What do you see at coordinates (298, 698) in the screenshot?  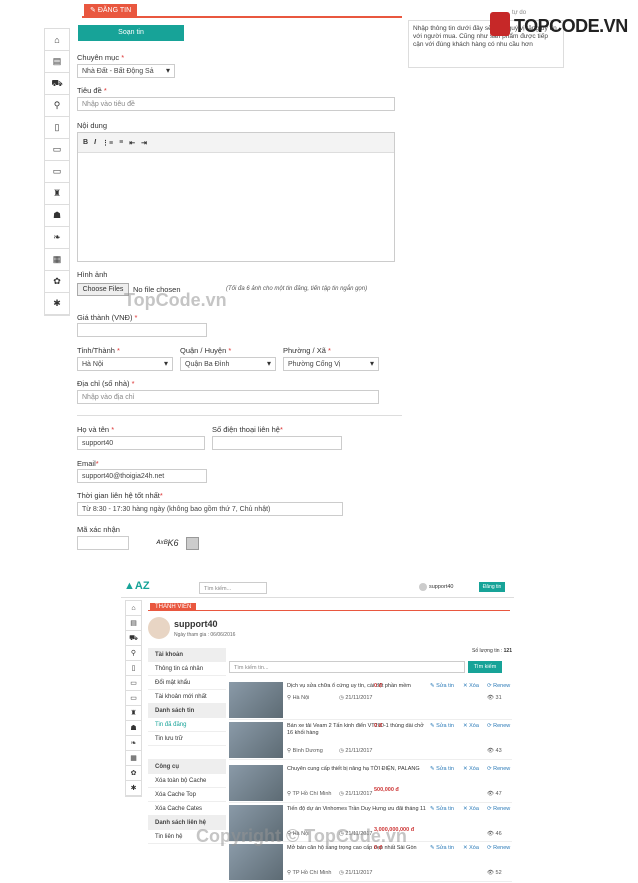 I see `post-location: ⚲ Hà Nội` at bounding box center [298, 698].